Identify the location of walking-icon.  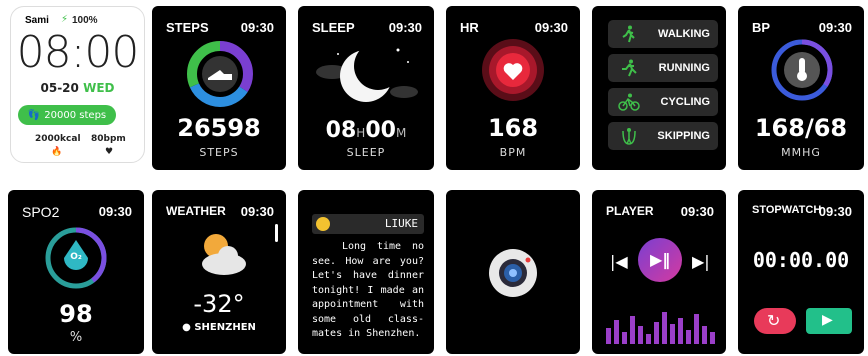
(629, 34).